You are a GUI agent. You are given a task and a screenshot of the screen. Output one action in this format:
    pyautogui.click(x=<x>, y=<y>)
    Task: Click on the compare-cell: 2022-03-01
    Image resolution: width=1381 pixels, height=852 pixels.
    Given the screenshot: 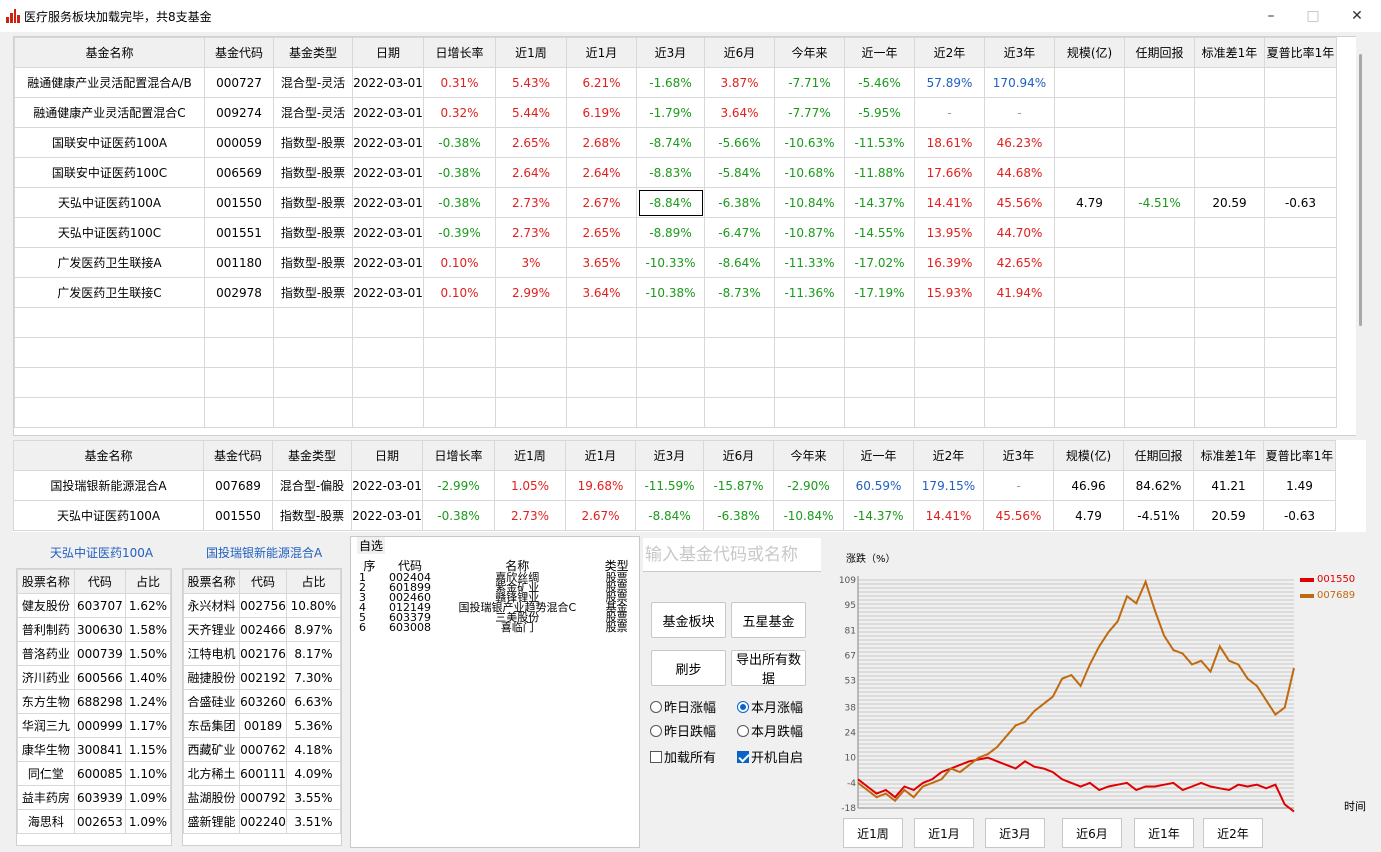 What is the action you would take?
    pyautogui.click(x=387, y=515)
    